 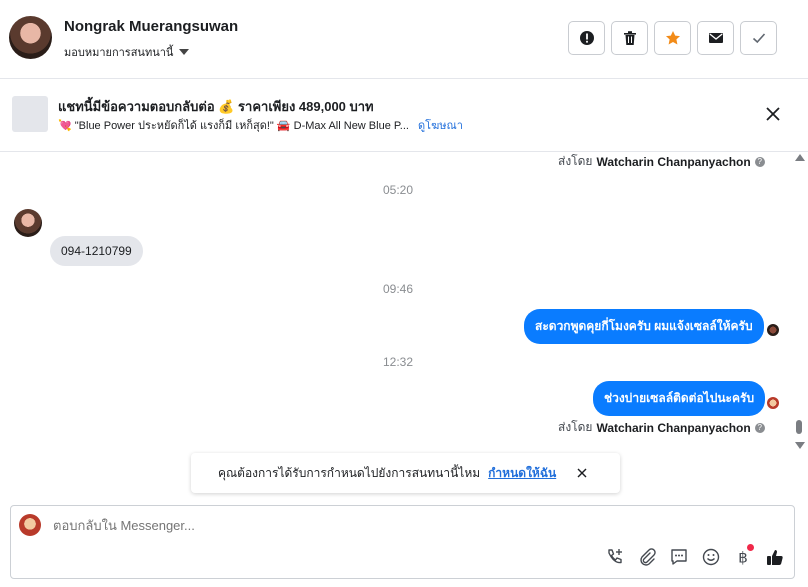 I want to click on saved-reply-button, so click(x=679, y=557).